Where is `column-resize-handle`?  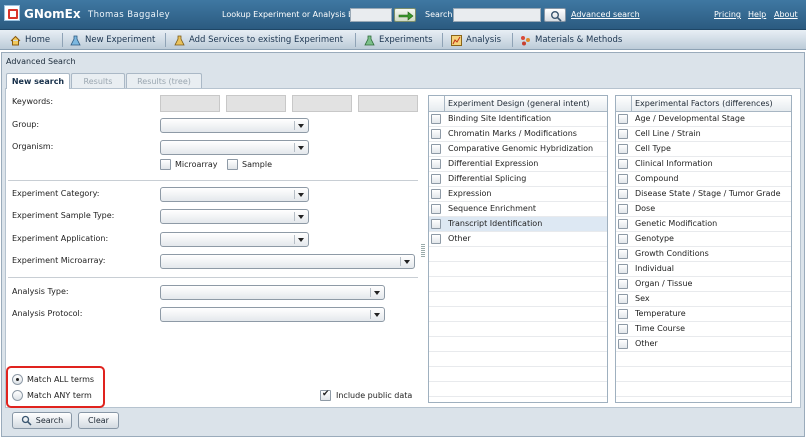
column-resize-handle is located at coordinates (423, 250).